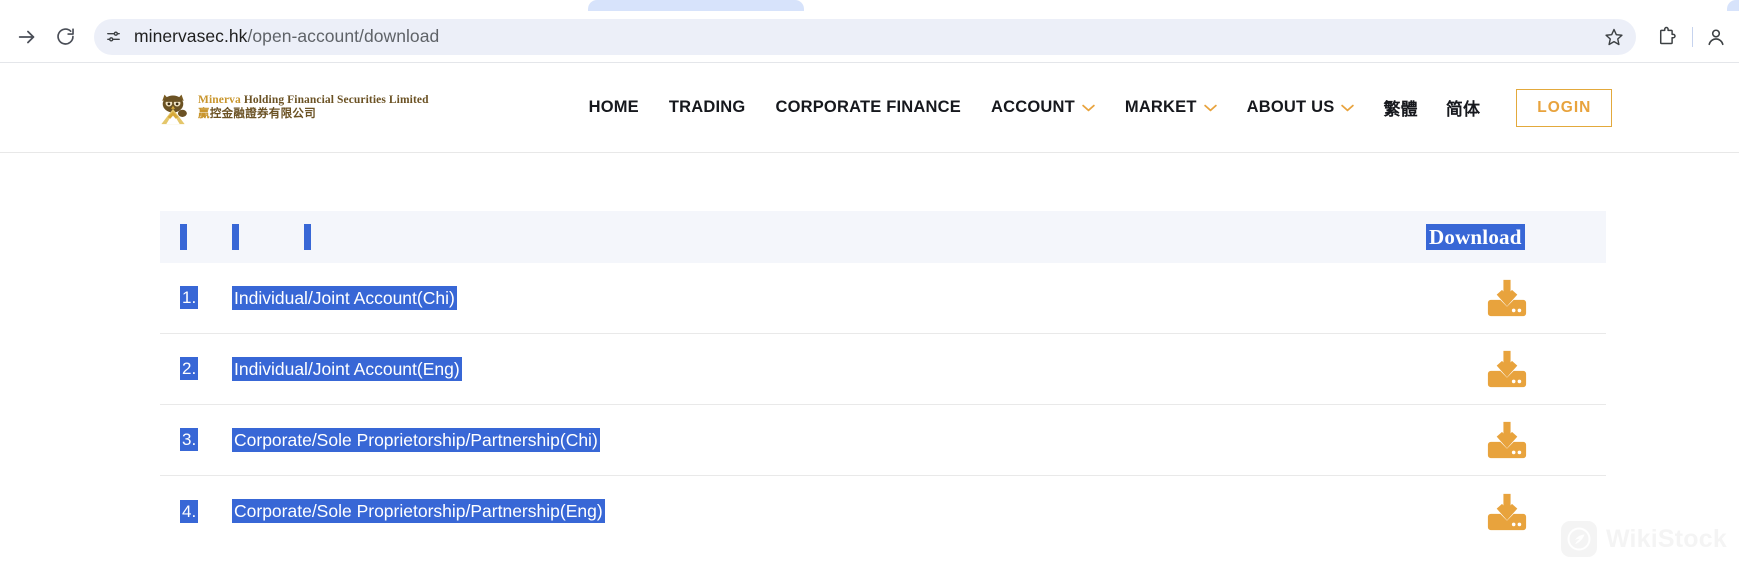  Describe the element at coordinates (1692, 36) in the screenshot. I see `toolbar-divider` at that location.